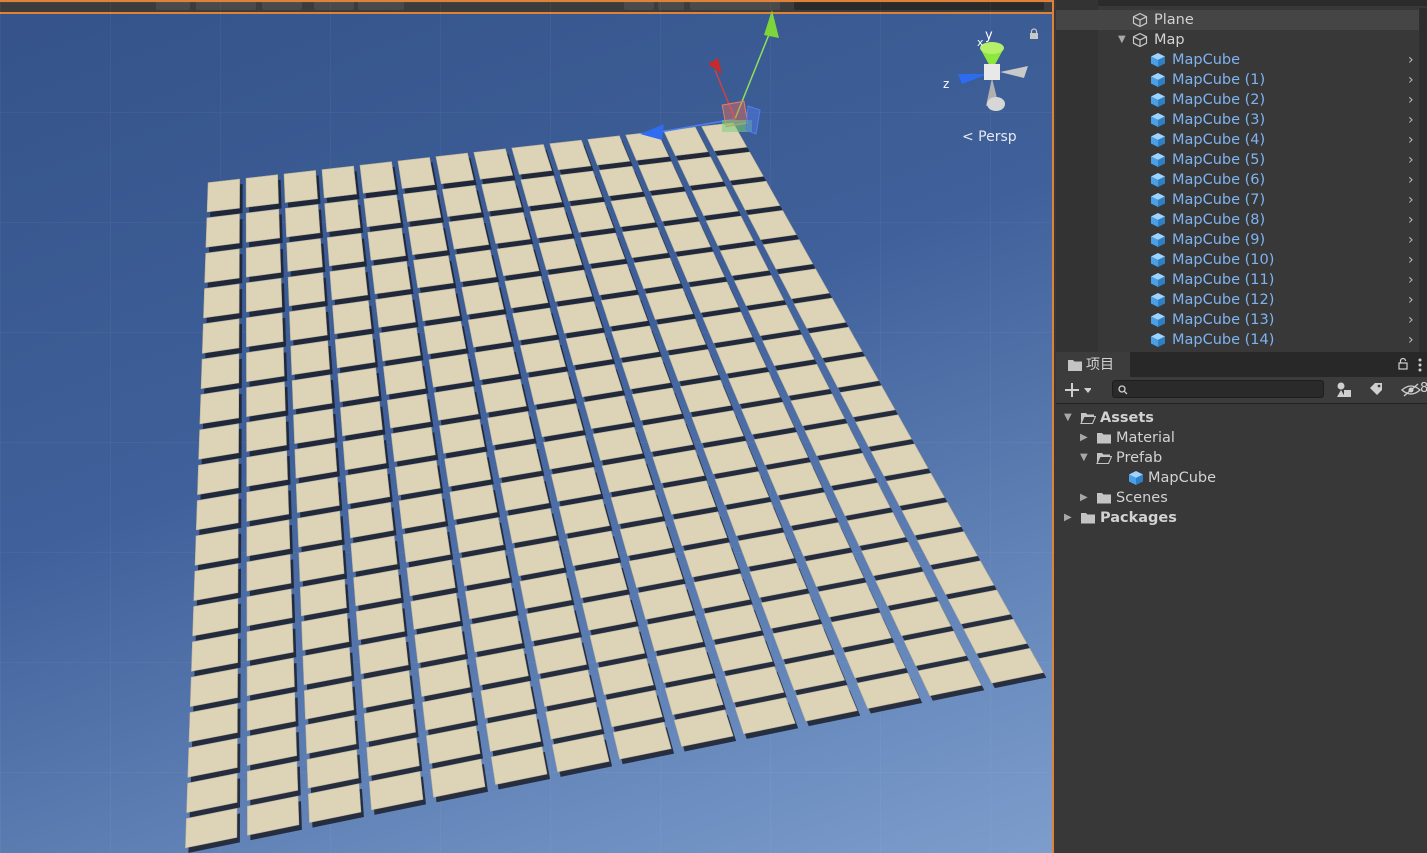 This screenshot has width=1427, height=853. I want to click on scenes-folder: ▶ Scenes, so click(1241, 498).